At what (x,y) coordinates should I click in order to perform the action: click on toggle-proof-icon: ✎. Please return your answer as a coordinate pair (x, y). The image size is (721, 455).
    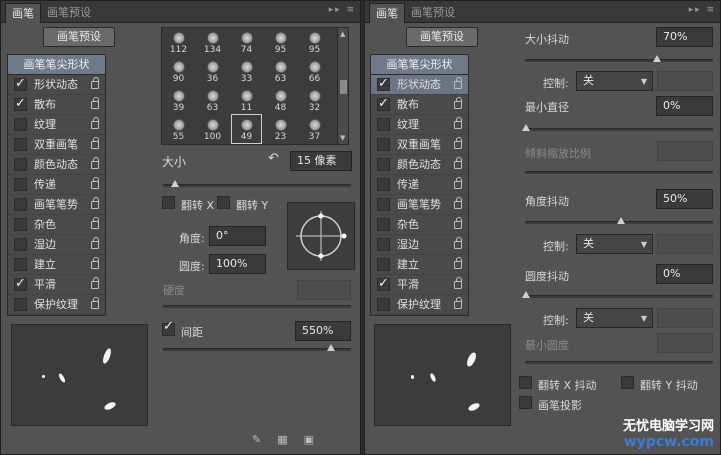
    Looking at the image, I should click on (264, 439).